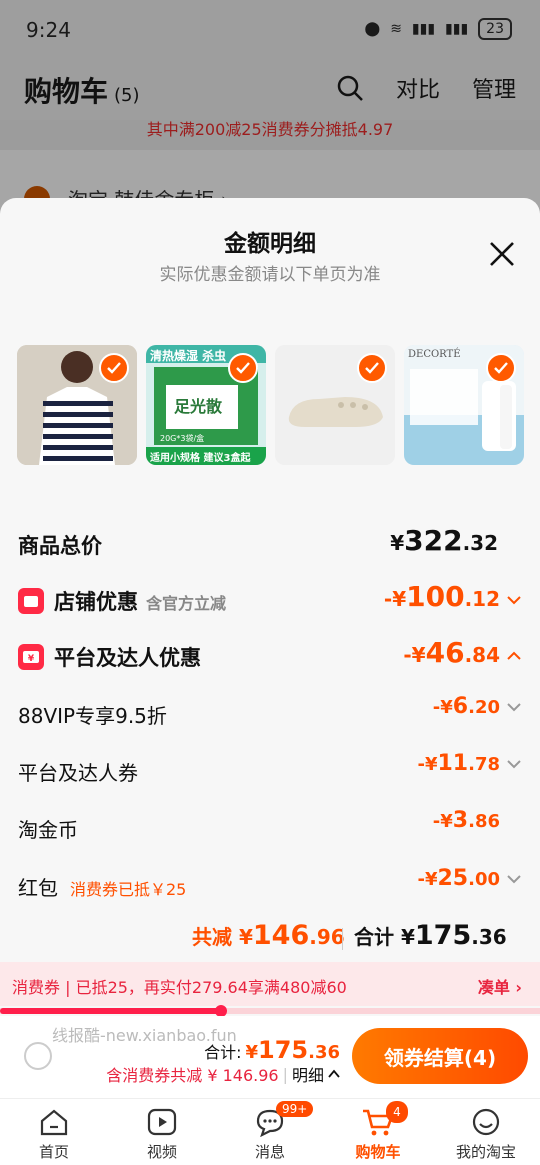 Image resolution: width=540 pixels, height=1165 pixels. What do you see at coordinates (440, 1056) in the screenshot?
I see `checkout-button: 领券结算(4)` at bounding box center [440, 1056].